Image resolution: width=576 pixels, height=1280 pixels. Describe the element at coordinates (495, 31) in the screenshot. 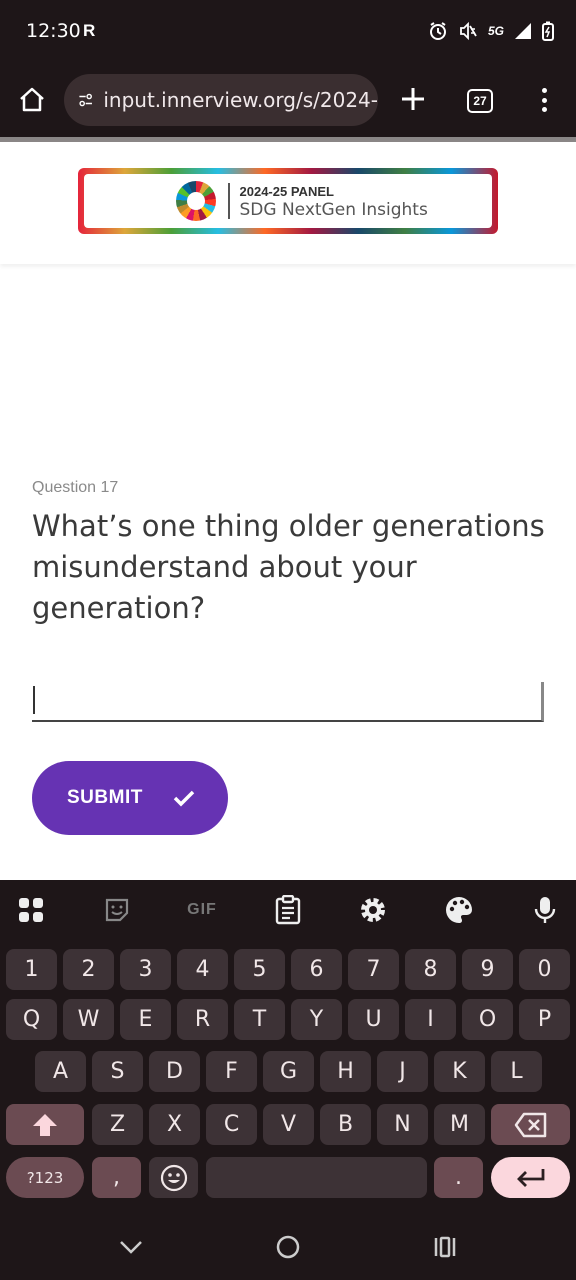

I see `network-label: 5G` at that location.